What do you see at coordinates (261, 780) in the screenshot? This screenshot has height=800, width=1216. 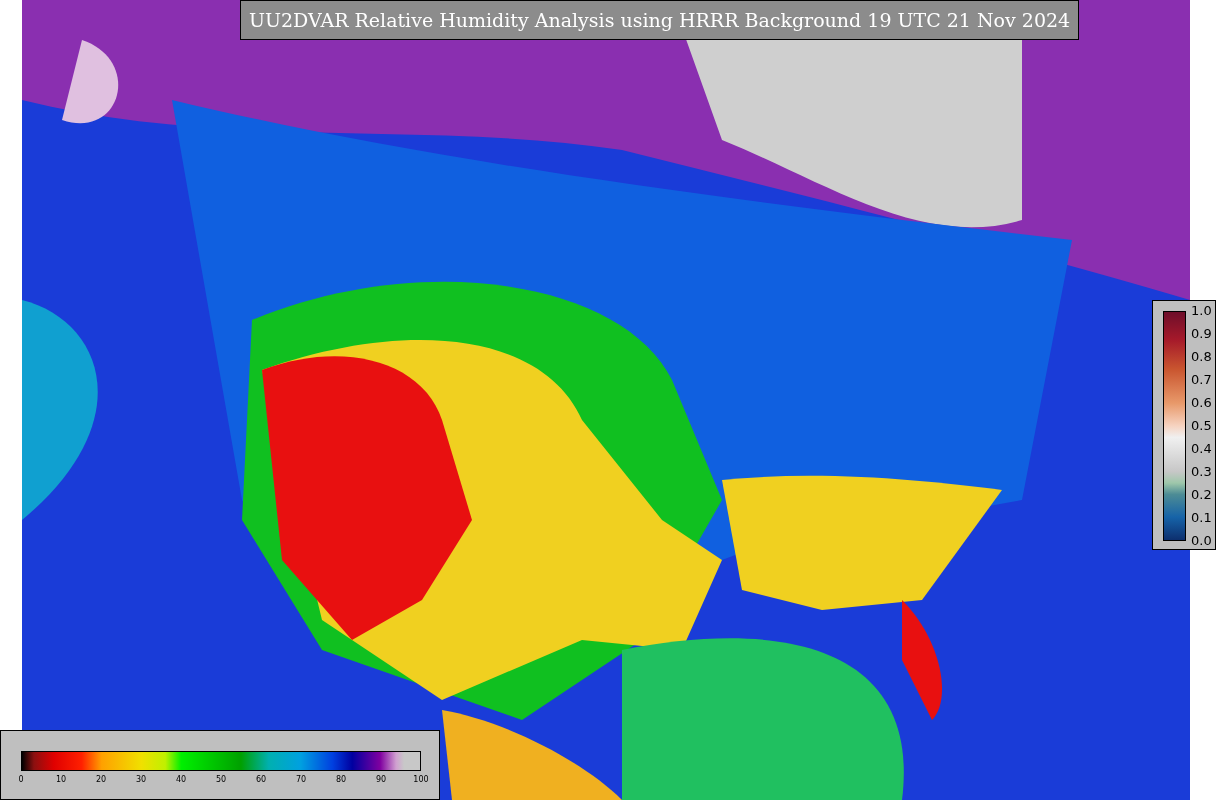 I see `tick-label: 60` at bounding box center [261, 780].